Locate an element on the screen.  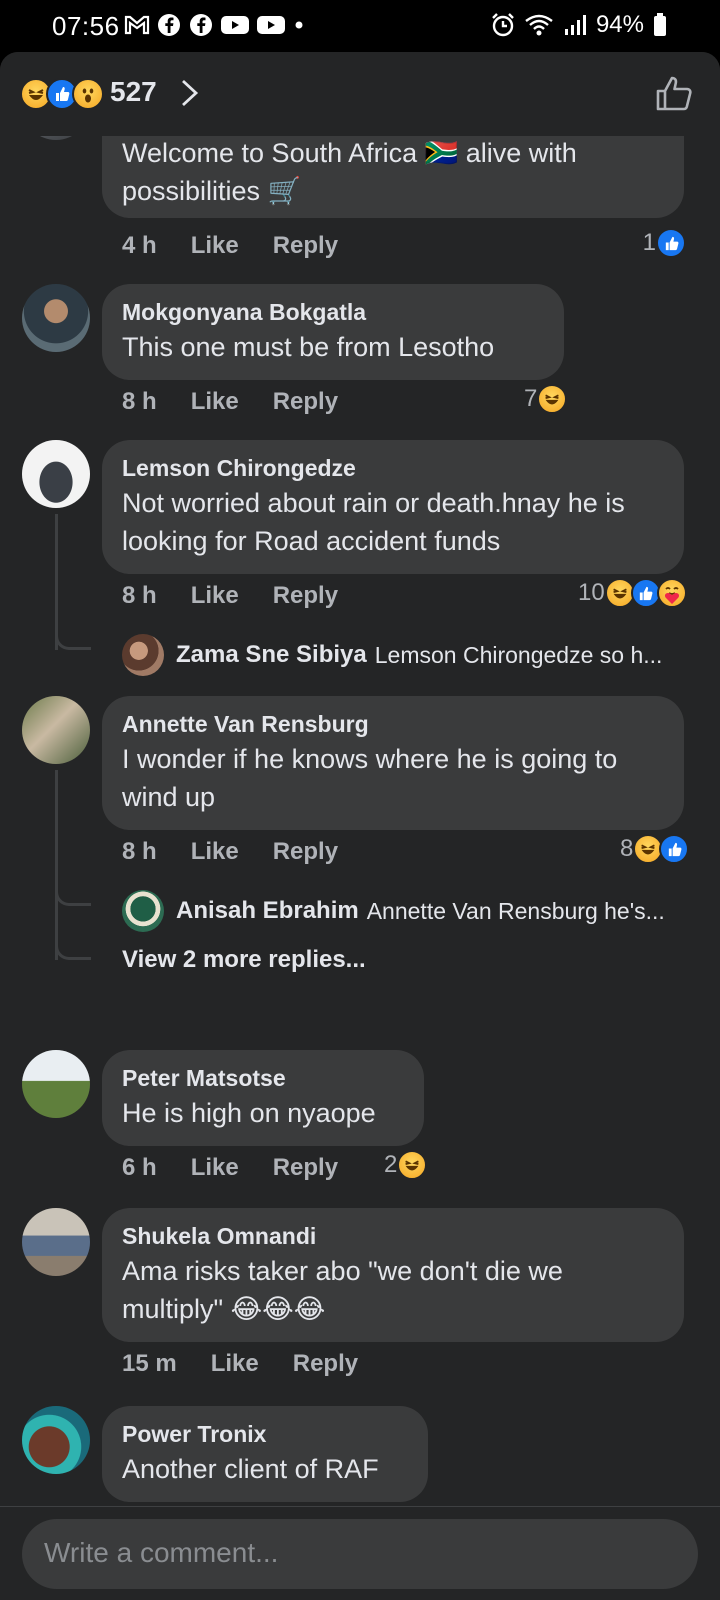
comment-reactions: 1 is located at coordinates (664, 243).